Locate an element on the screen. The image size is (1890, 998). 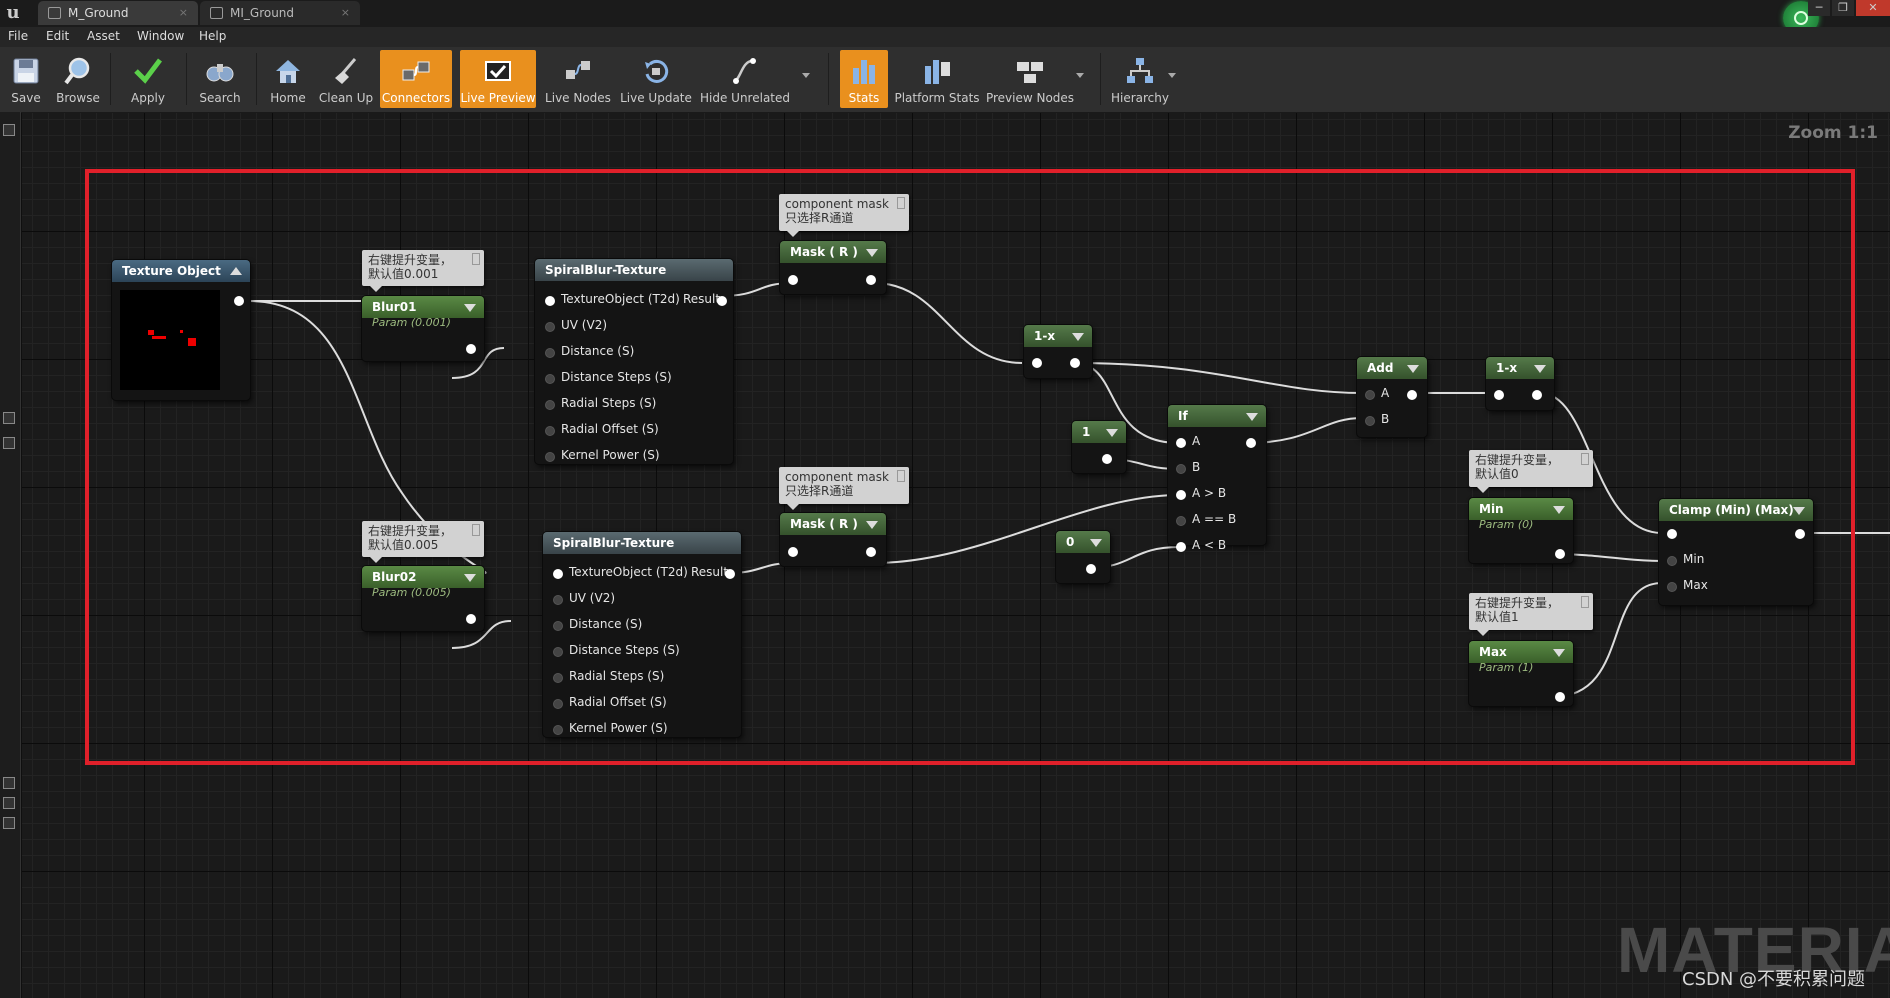
node-mask-r-1: Mask ( R ) is located at coordinates (833, 267).